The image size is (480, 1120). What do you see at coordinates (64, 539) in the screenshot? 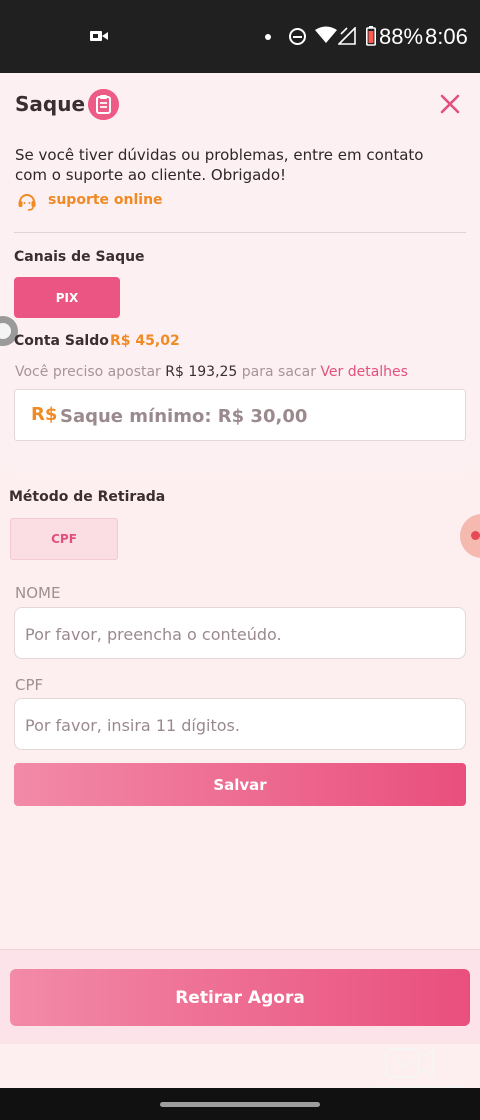
I see `cpf-method-button: CPF` at bounding box center [64, 539].